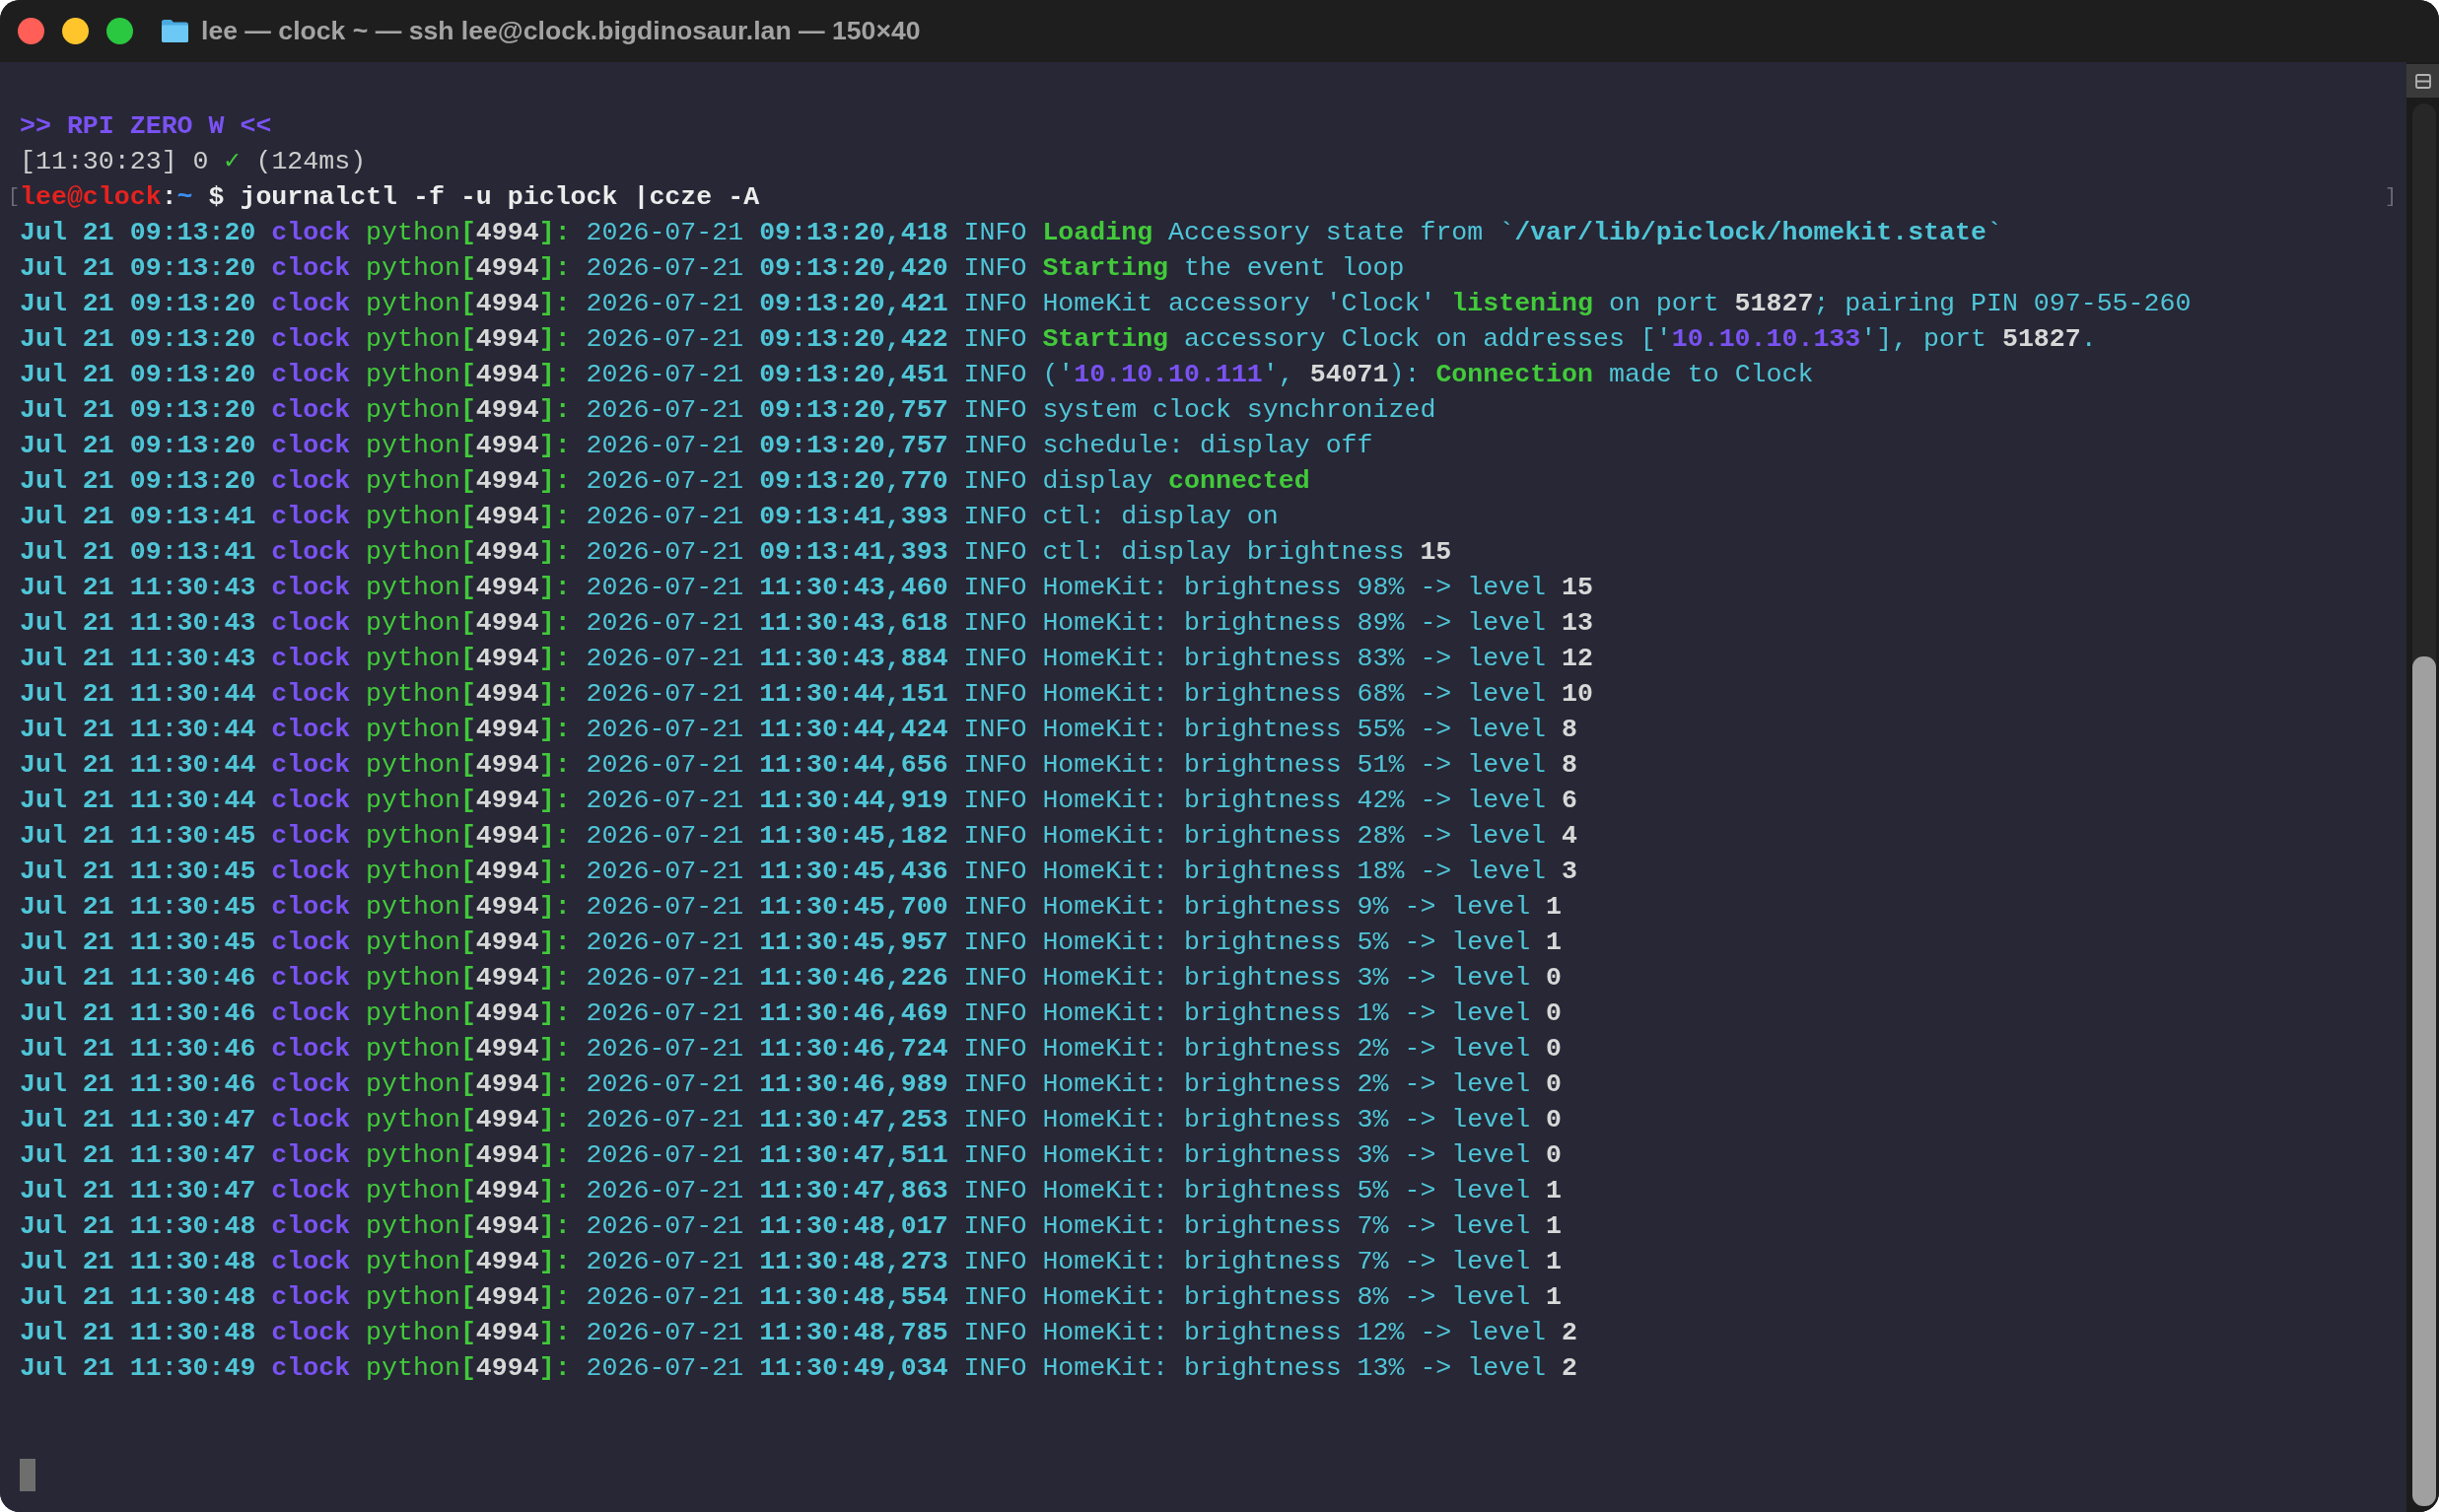  What do you see at coordinates (791, 1156) in the screenshot?
I see `log-line: Jul 21 11:30:47 clock python[4994]: 2026-07-21 11:30:47,511 INFO HomeKit: brightness 3% -> level 0` at bounding box center [791, 1156].